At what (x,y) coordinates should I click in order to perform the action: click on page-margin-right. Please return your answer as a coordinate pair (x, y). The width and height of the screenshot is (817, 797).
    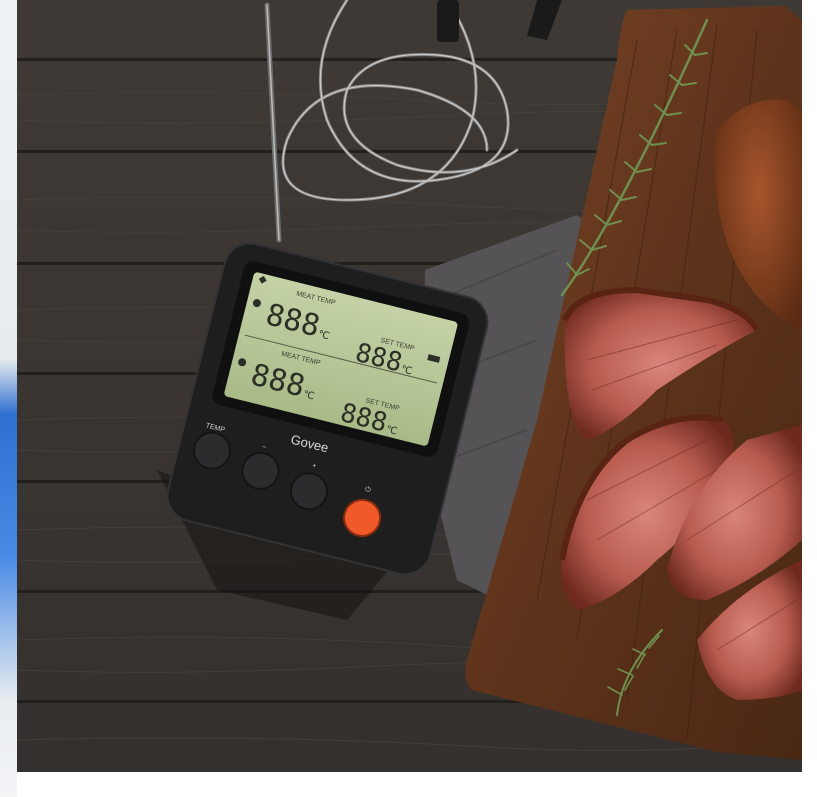
    Looking at the image, I should click on (809, 398).